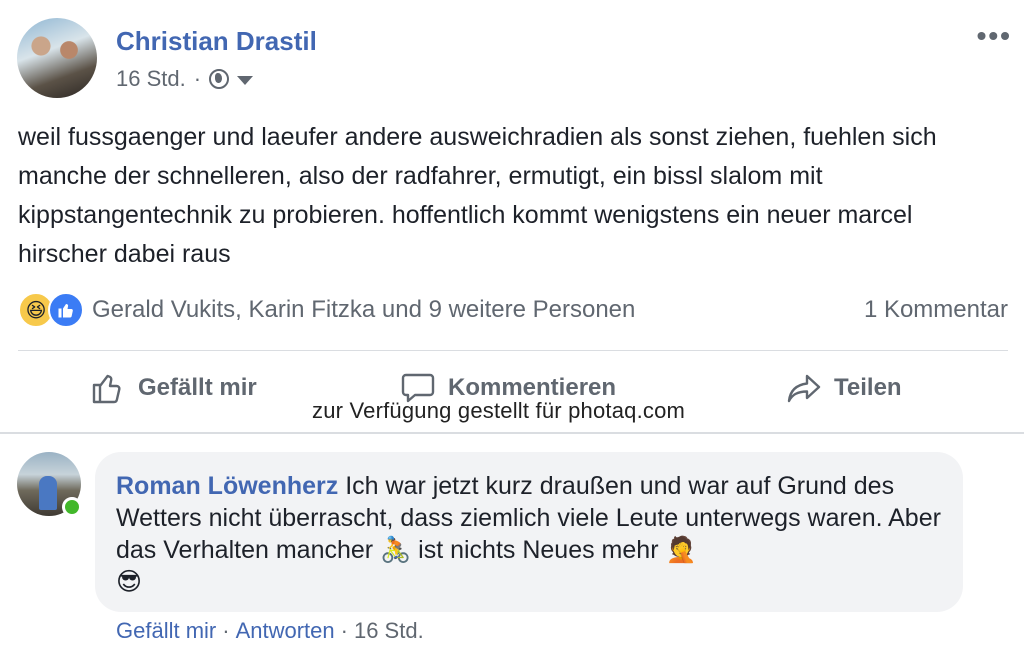  What do you see at coordinates (66, 310) in the screenshot?
I see `like-reaction-icon` at bounding box center [66, 310].